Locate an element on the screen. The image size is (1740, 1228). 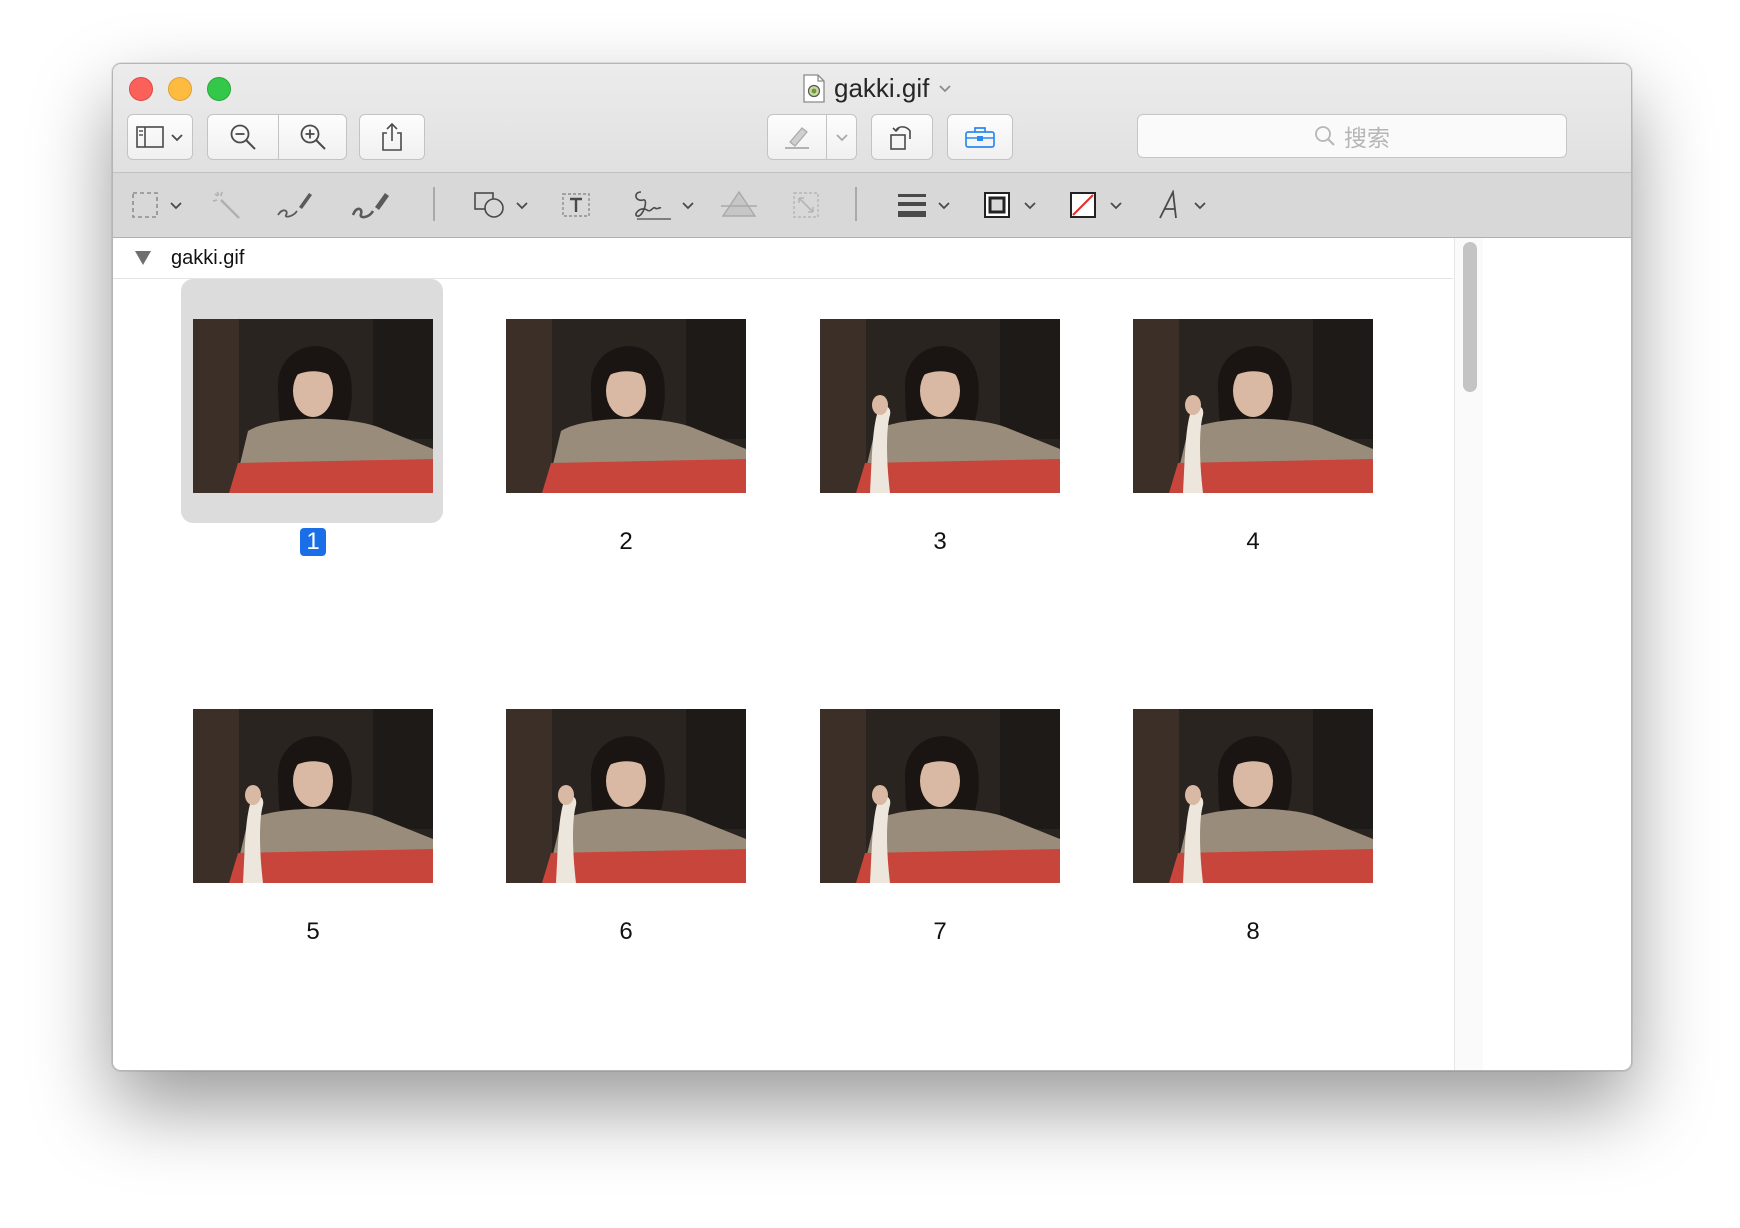
frame-number-label: 7 is located at coordinates (940, 932).